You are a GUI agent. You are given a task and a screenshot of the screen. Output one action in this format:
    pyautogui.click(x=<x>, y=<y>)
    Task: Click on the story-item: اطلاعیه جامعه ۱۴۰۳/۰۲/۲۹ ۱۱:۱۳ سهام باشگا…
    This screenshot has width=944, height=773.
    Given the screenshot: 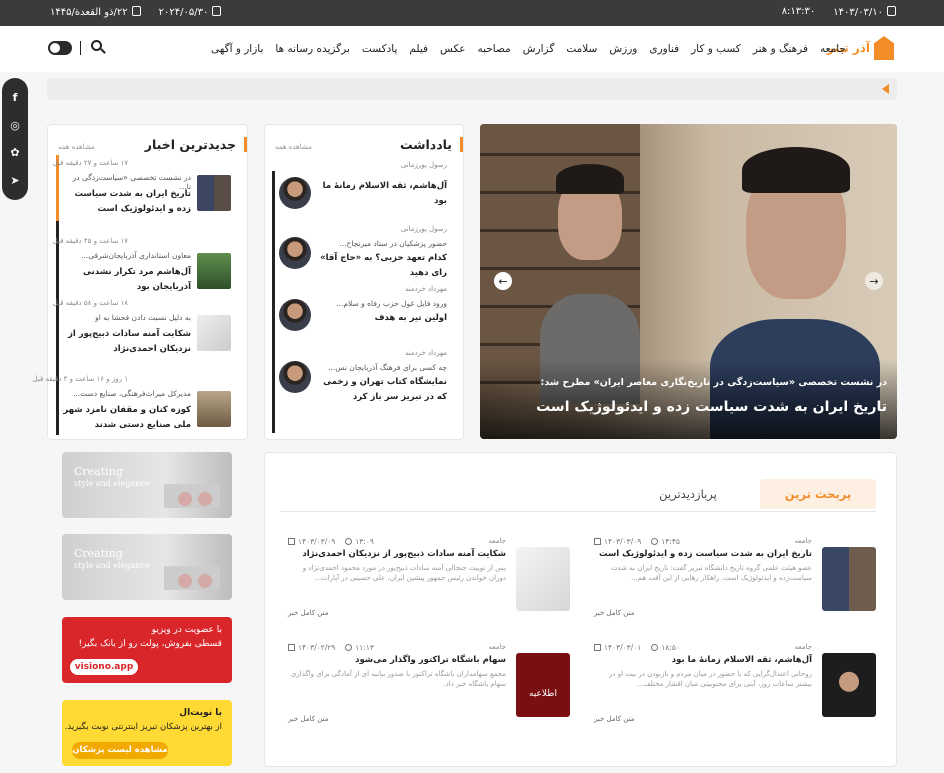 What is the action you would take?
    pyautogui.click(x=428, y=686)
    